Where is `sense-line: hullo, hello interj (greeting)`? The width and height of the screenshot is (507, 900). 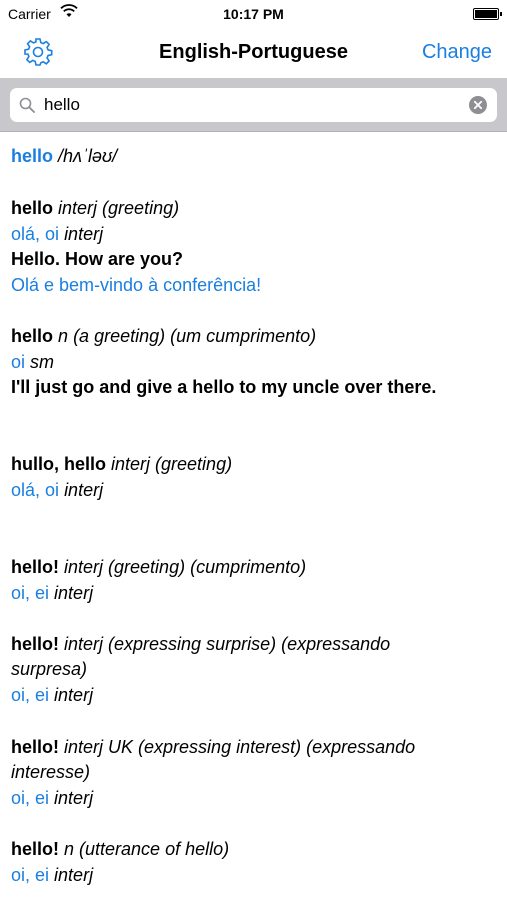
sense-line: hullo, hello interj (greeting) is located at coordinates (121, 464).